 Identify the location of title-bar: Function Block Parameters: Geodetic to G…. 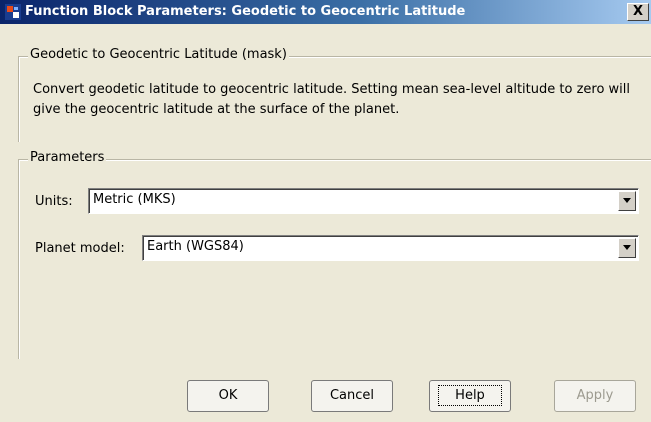
(325, 12).